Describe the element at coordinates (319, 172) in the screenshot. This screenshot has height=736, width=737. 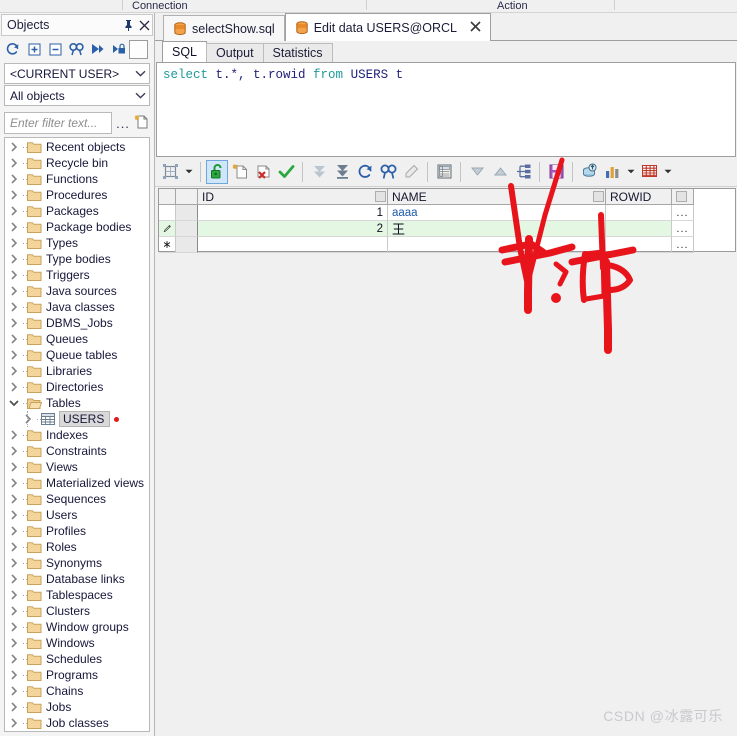
I see `fetch-next-page-icon` at that location.